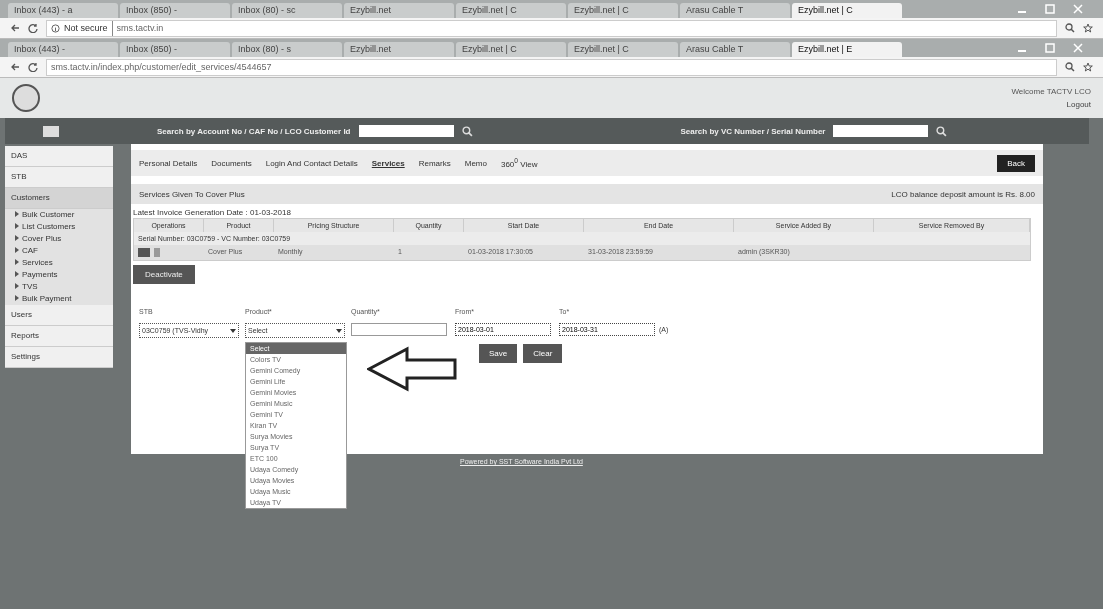  Describe the element at coordinates (63, 10) in the screenshot. I see `browser-tab: Inbox (443) - a` at that location.